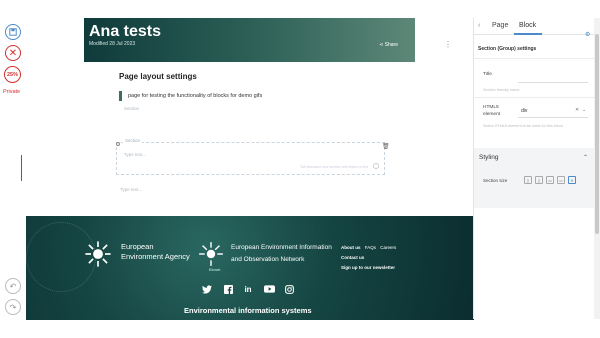 This screenshot has height=338, width=600. I want to click on about-link: About us, so click(351, 247).